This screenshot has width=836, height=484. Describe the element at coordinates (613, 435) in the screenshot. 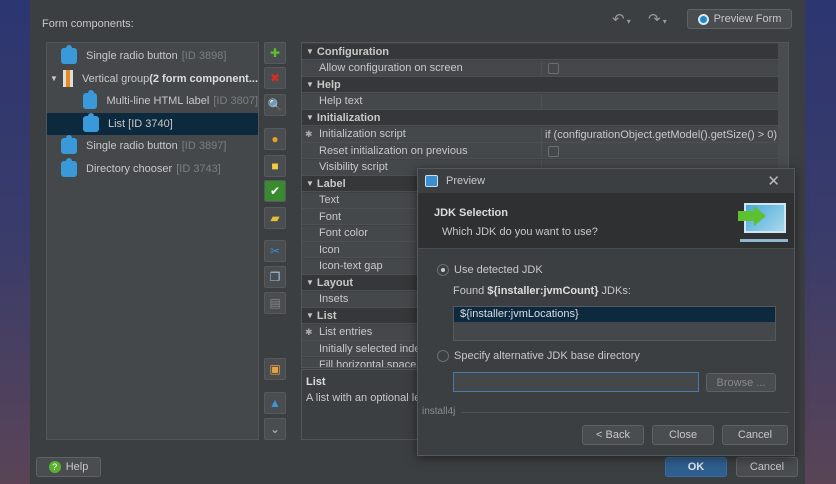

I see `back-button: < Back` at that location.